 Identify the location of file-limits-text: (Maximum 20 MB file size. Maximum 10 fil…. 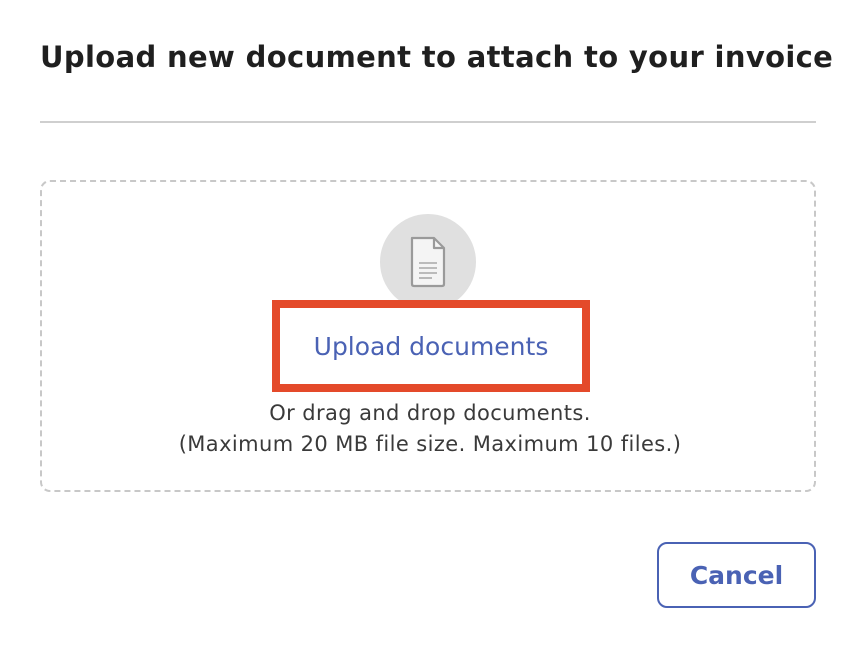
(430, 444).